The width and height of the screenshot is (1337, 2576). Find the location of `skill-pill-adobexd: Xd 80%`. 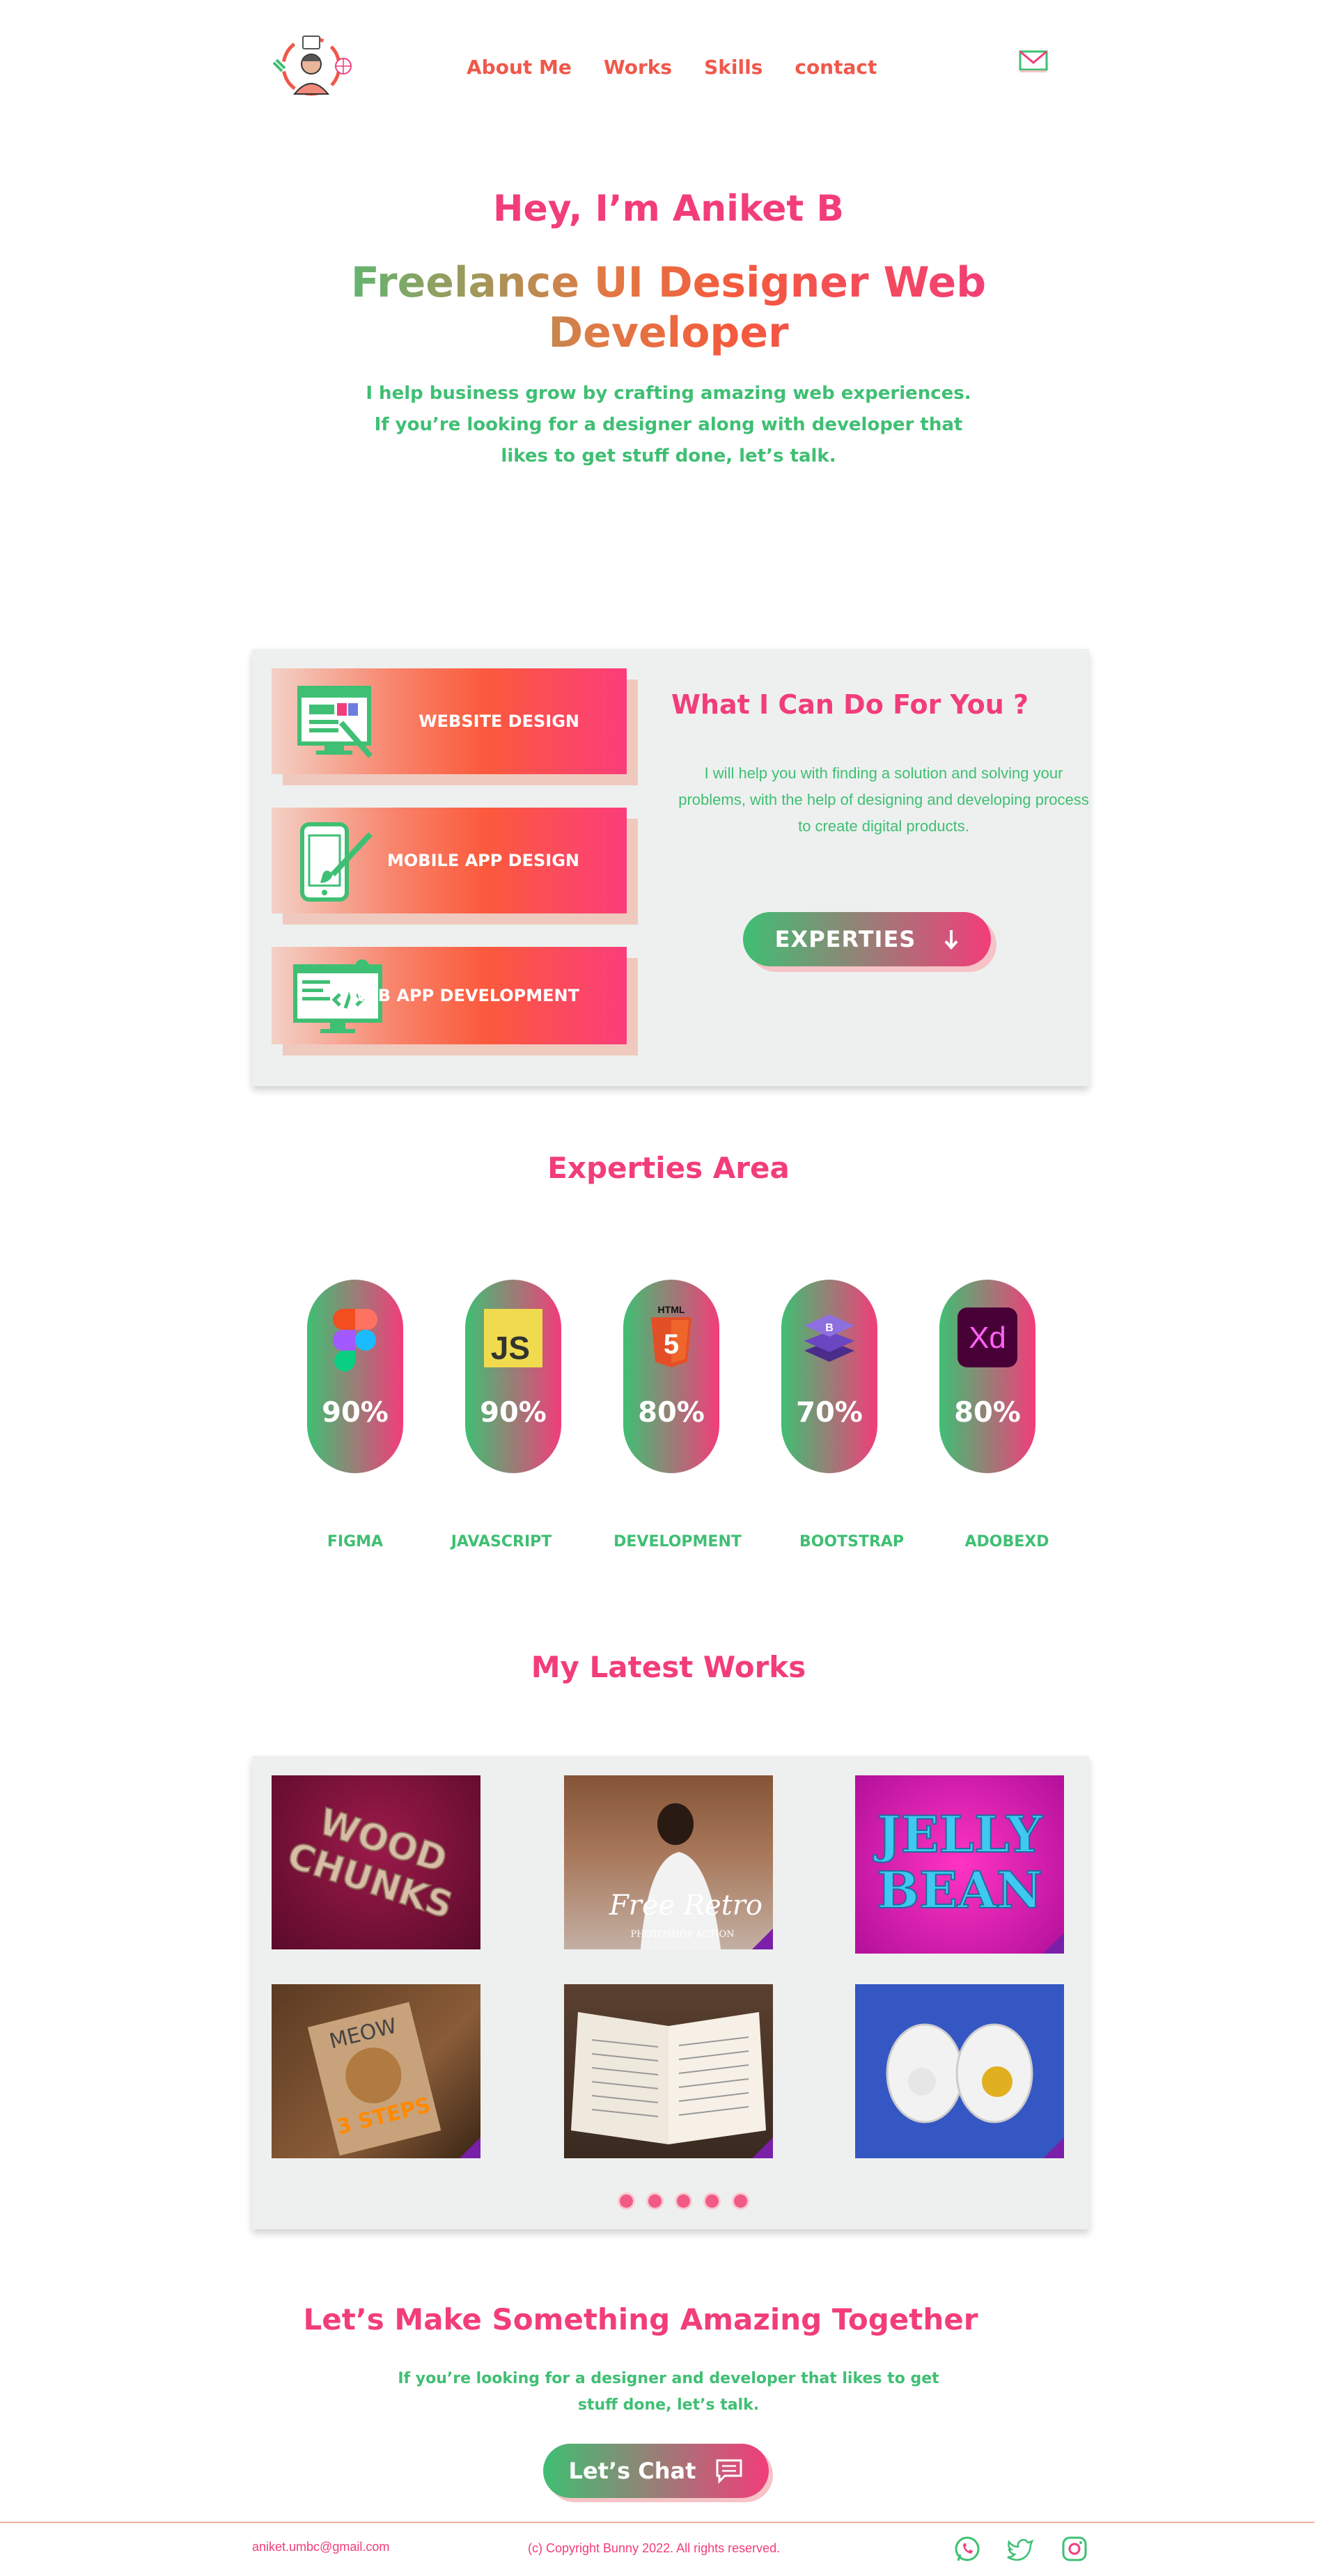

skill-pill-adobexd: Xd 80% is located at coordinates (987, 1376).